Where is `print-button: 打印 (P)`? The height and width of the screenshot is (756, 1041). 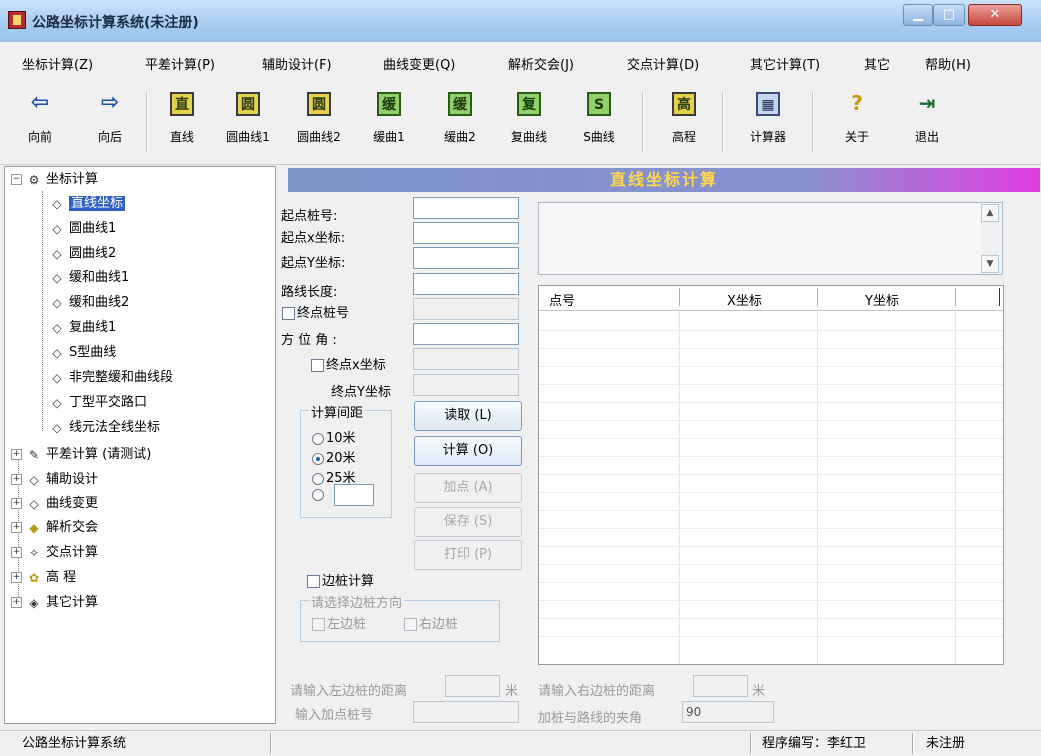
print-button: 打印 (P) is located at coordinates (468, 555).